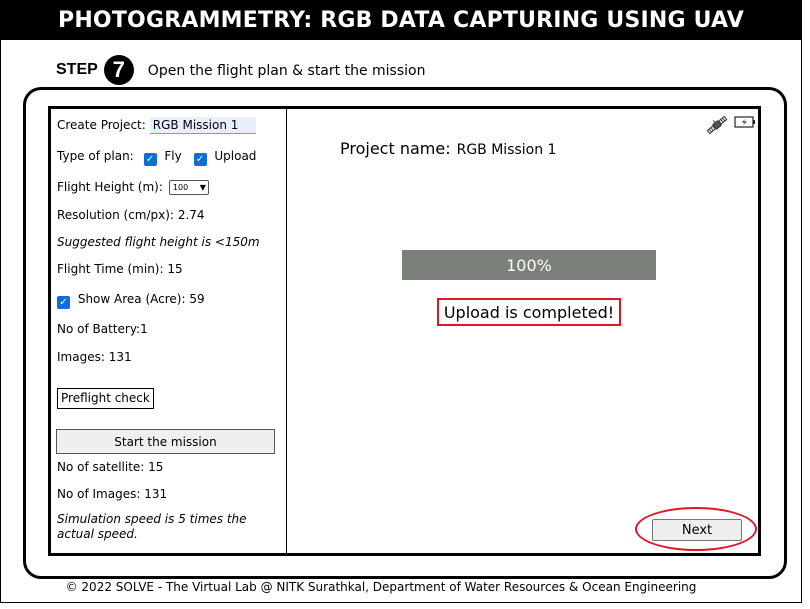  I want to click on no-images-value: 131, so click(156, 494).